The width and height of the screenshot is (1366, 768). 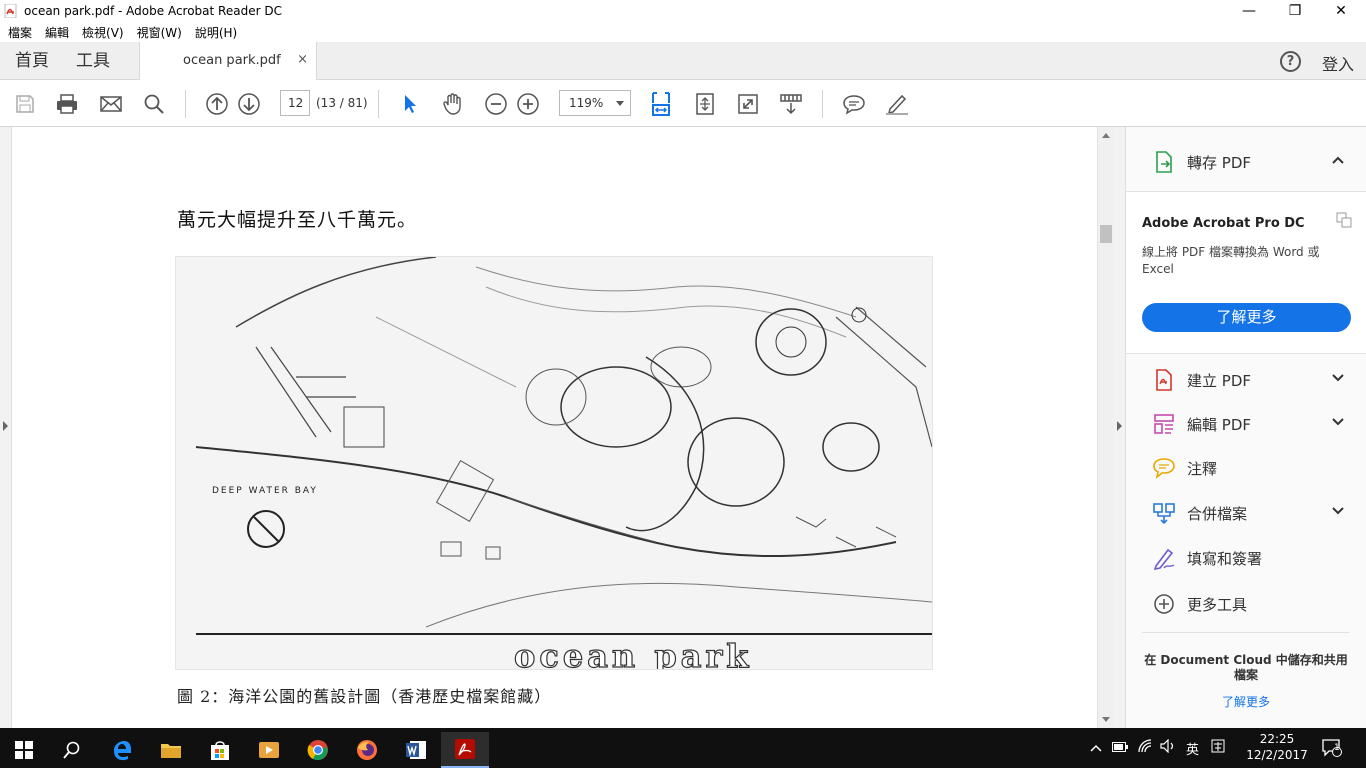 I want to click on comment-tool-icon, so click(x=1164, y=468).